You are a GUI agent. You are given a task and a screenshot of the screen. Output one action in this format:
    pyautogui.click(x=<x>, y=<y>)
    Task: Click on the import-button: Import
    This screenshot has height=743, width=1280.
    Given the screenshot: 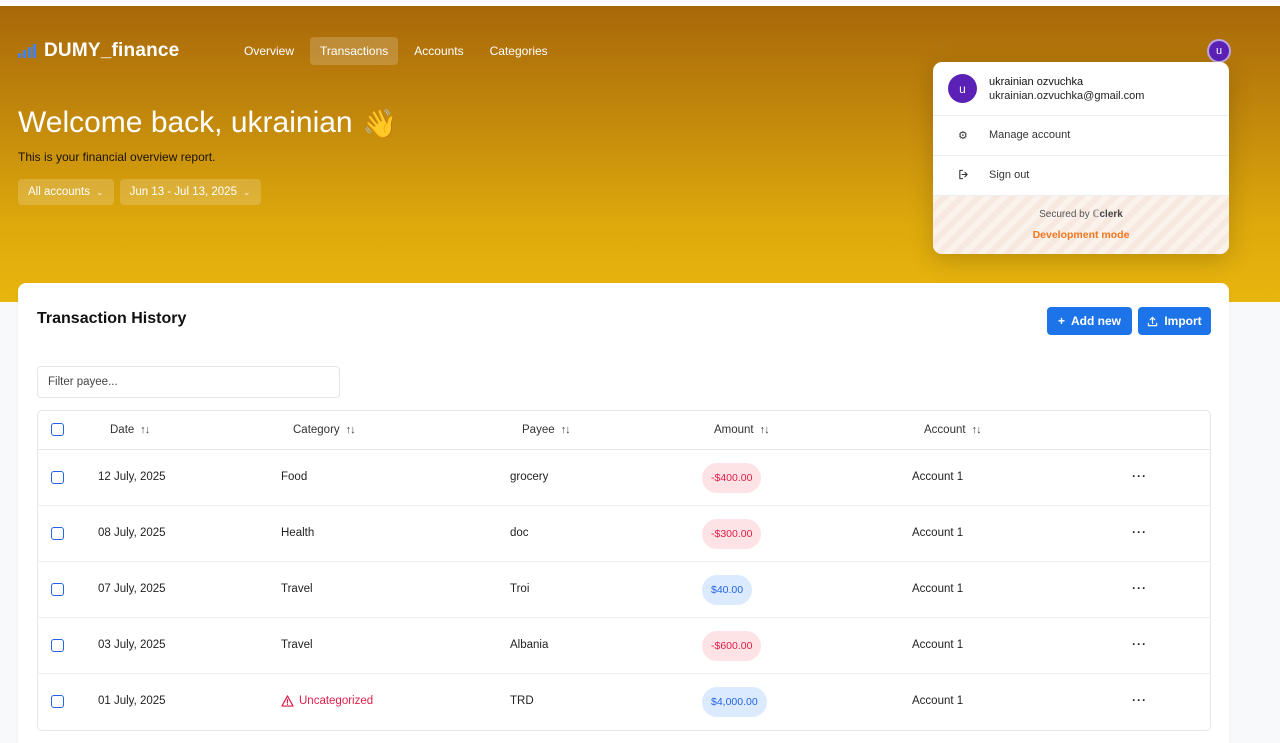 What is the action you would take?
    pyautogui.click(x=1174, y=321)
    